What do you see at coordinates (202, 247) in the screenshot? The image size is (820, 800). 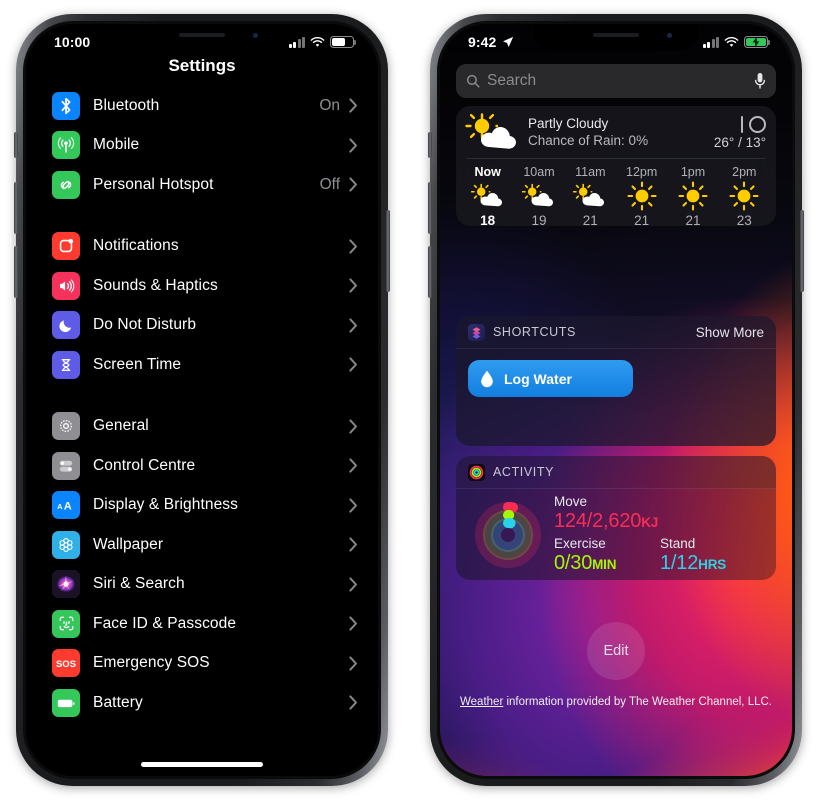 I see `sidebar-item-notifications: Notifications` at bounding box center [202, 247].